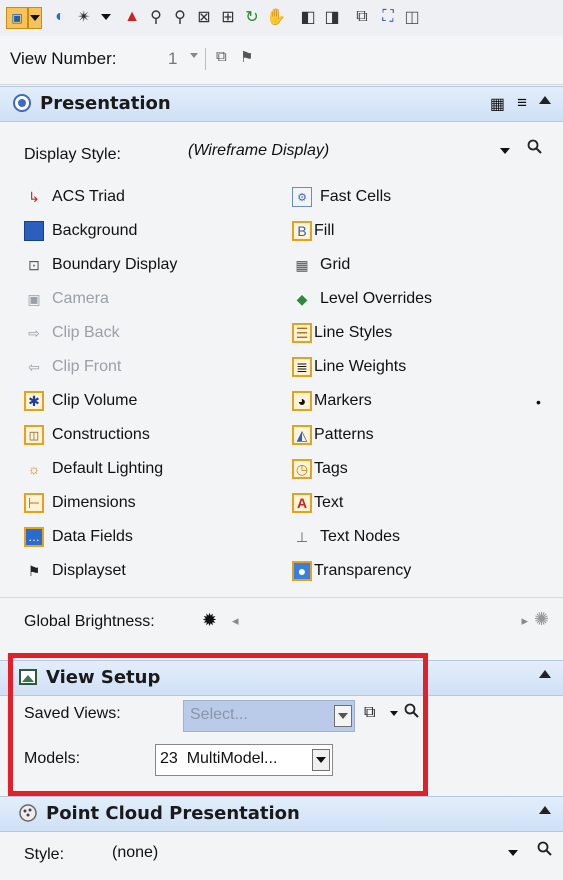 The height and width of the screenshot is (880, 563). Describe the element at coordinates (412, 17) in the screenshot. I see `more-icon: ◫` at that location.